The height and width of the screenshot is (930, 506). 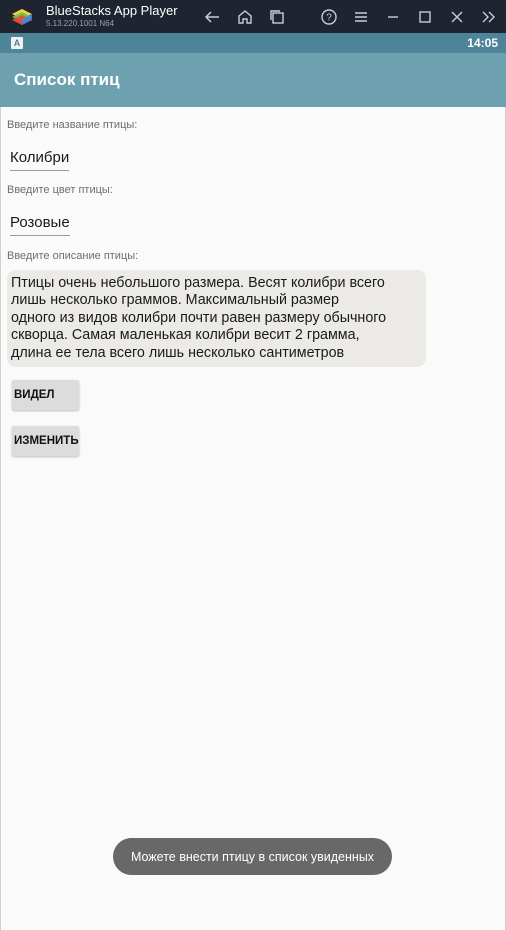 What do you see at coordinates (253, 43) in the screenshot?
I see `status-bar: A 14:05` at bounding box center [253, 43].